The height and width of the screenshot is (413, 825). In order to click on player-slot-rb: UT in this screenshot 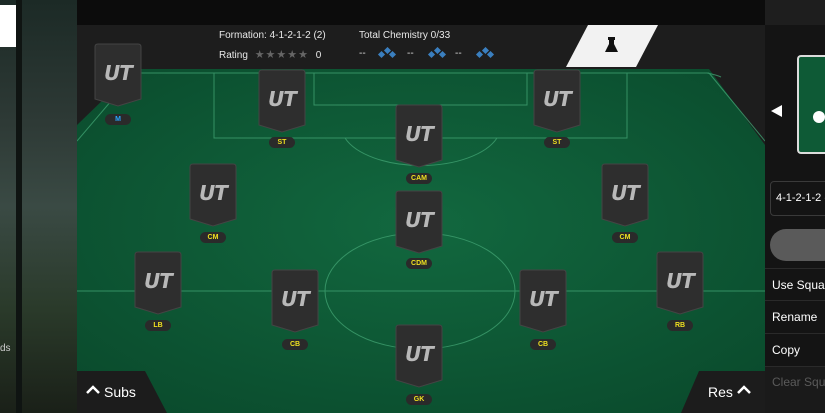, I will do `click(680, 283)`.